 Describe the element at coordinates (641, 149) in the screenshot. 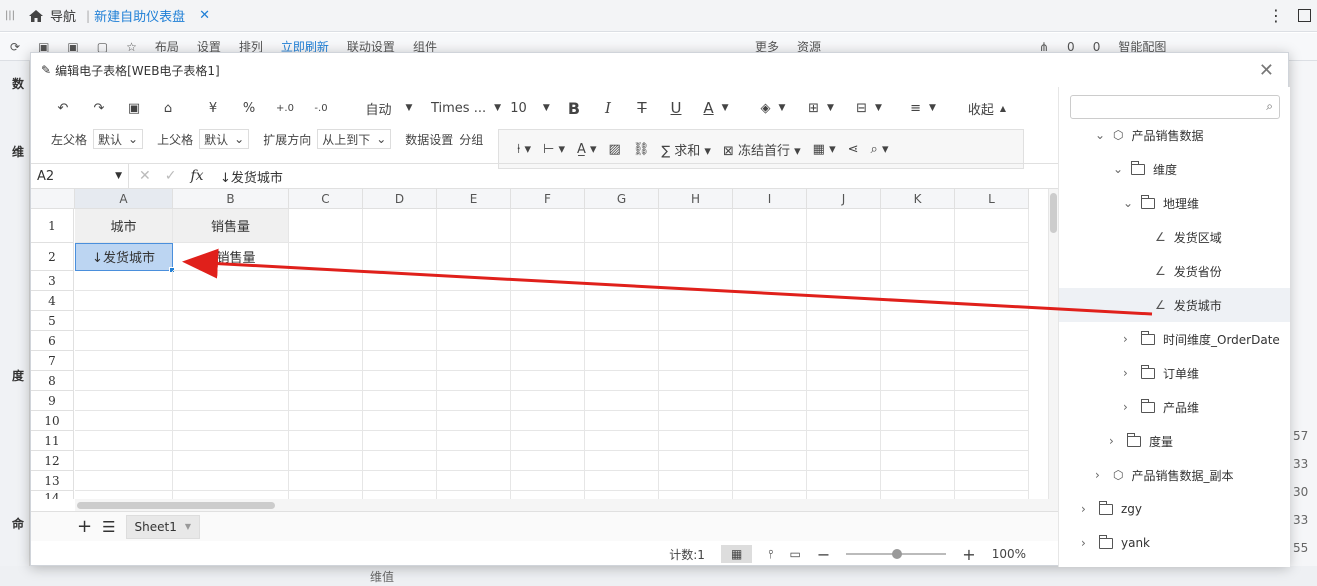

I see `link-icon: ⛓` at that location.